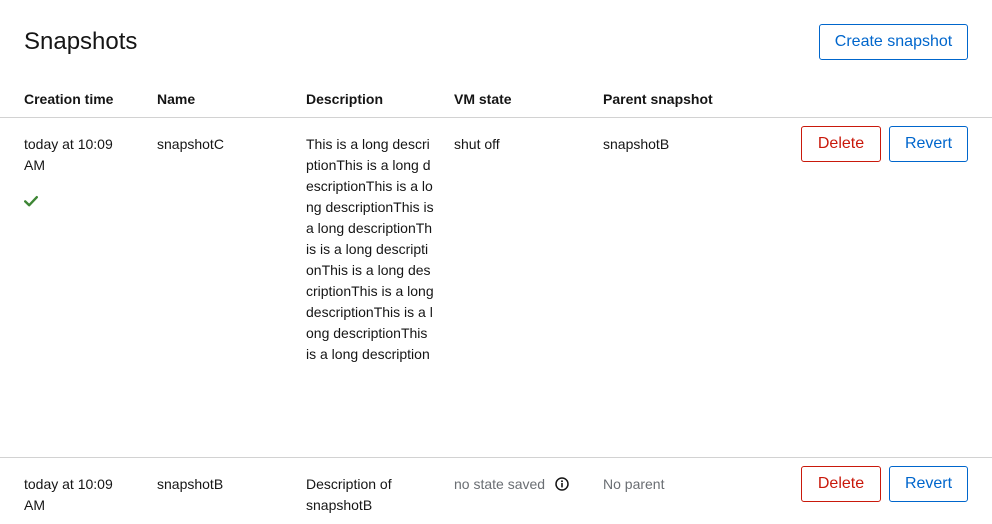  I want to click on info-icon, so click(562, 483).